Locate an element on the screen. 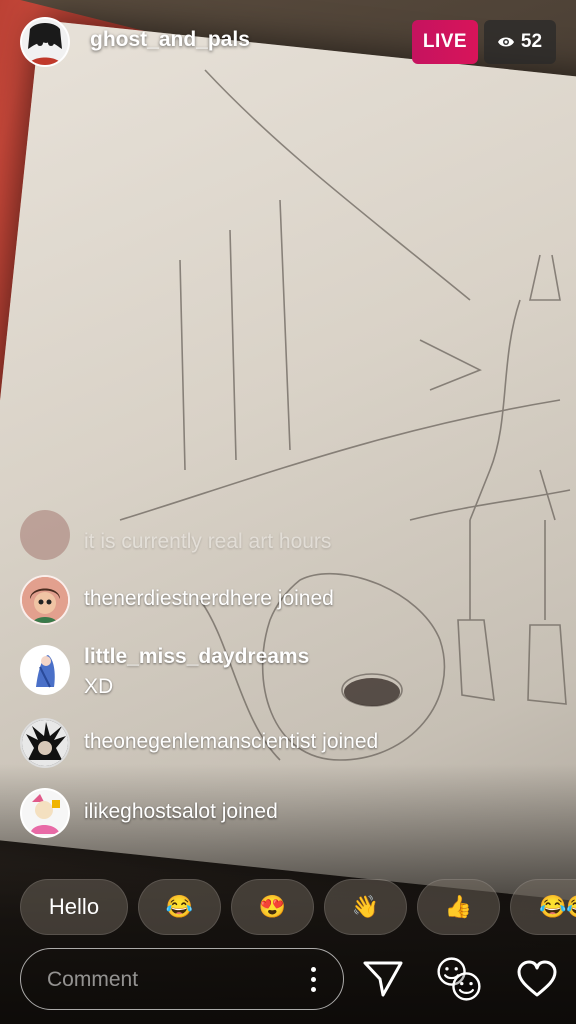  quick-reply-laugh: 😂 is located at coordinates (179, 907).